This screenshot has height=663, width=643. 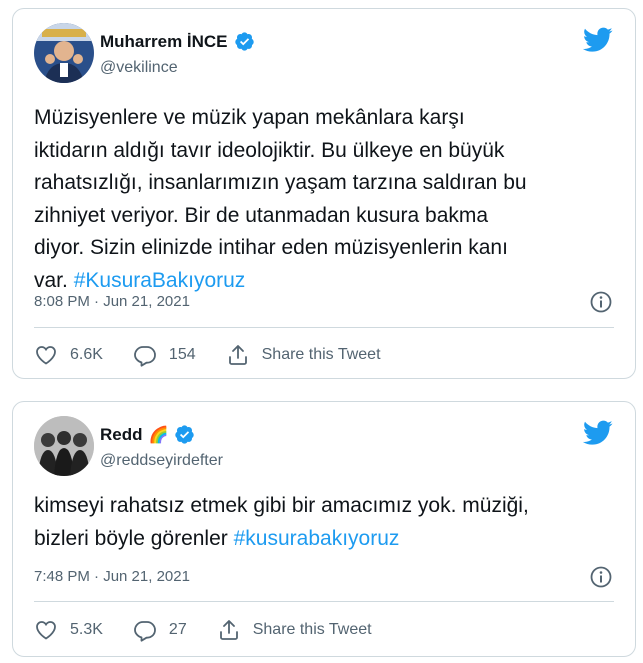 What do you see at coordinates (68, 355) in the screenshot?
I see `like-button: 6.6K` at bounding box center [68, 355].